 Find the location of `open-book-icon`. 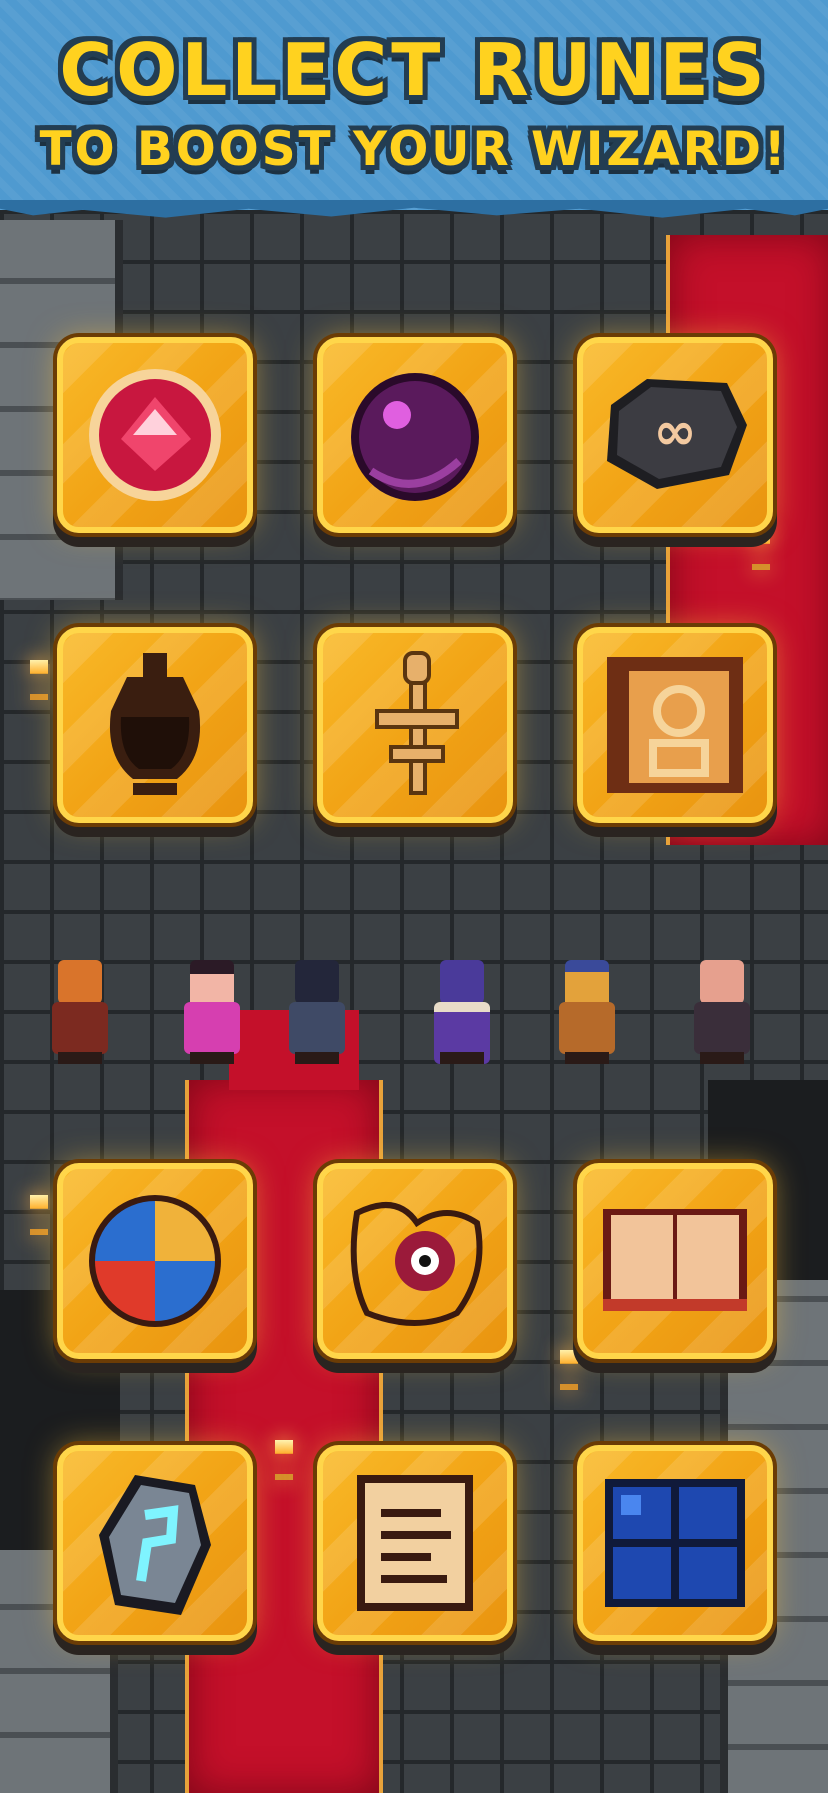

open-book-icon is located at coordinates (675, 1260).